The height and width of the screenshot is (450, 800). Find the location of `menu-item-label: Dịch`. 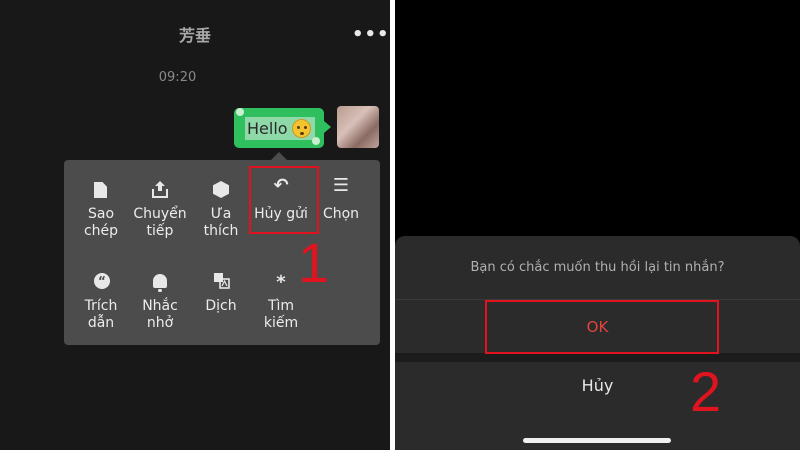

menu-item-label: Dịch is located at coordinates (221, 306).